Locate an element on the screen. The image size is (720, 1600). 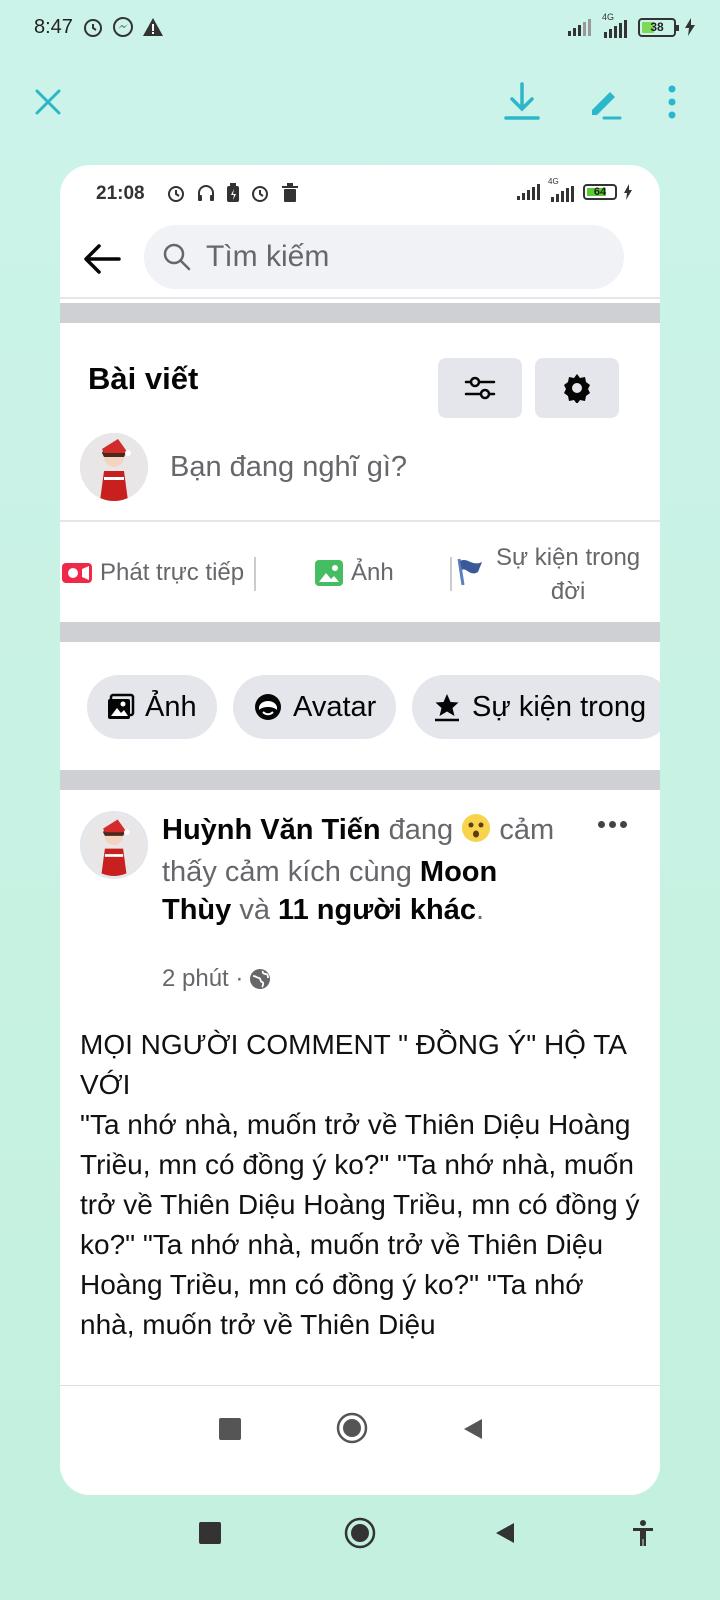
more-options-button is located at coordinates (672, 102).